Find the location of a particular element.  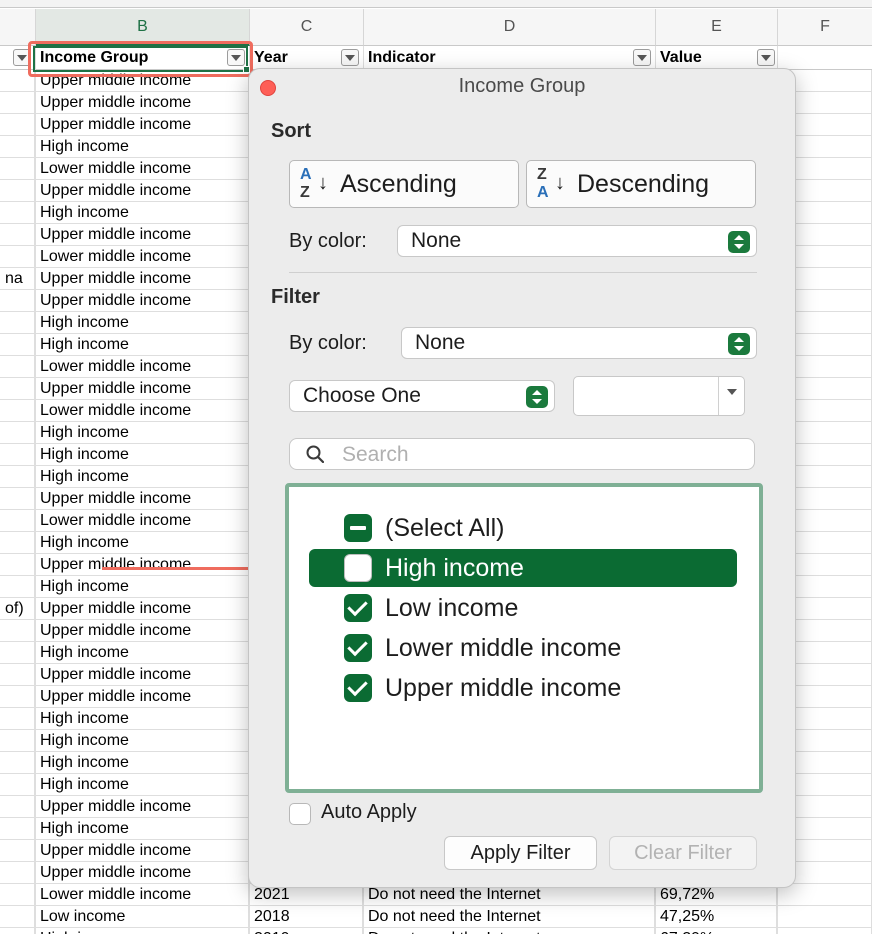

checkbox-unchecked is located at coordinates (358, 568).